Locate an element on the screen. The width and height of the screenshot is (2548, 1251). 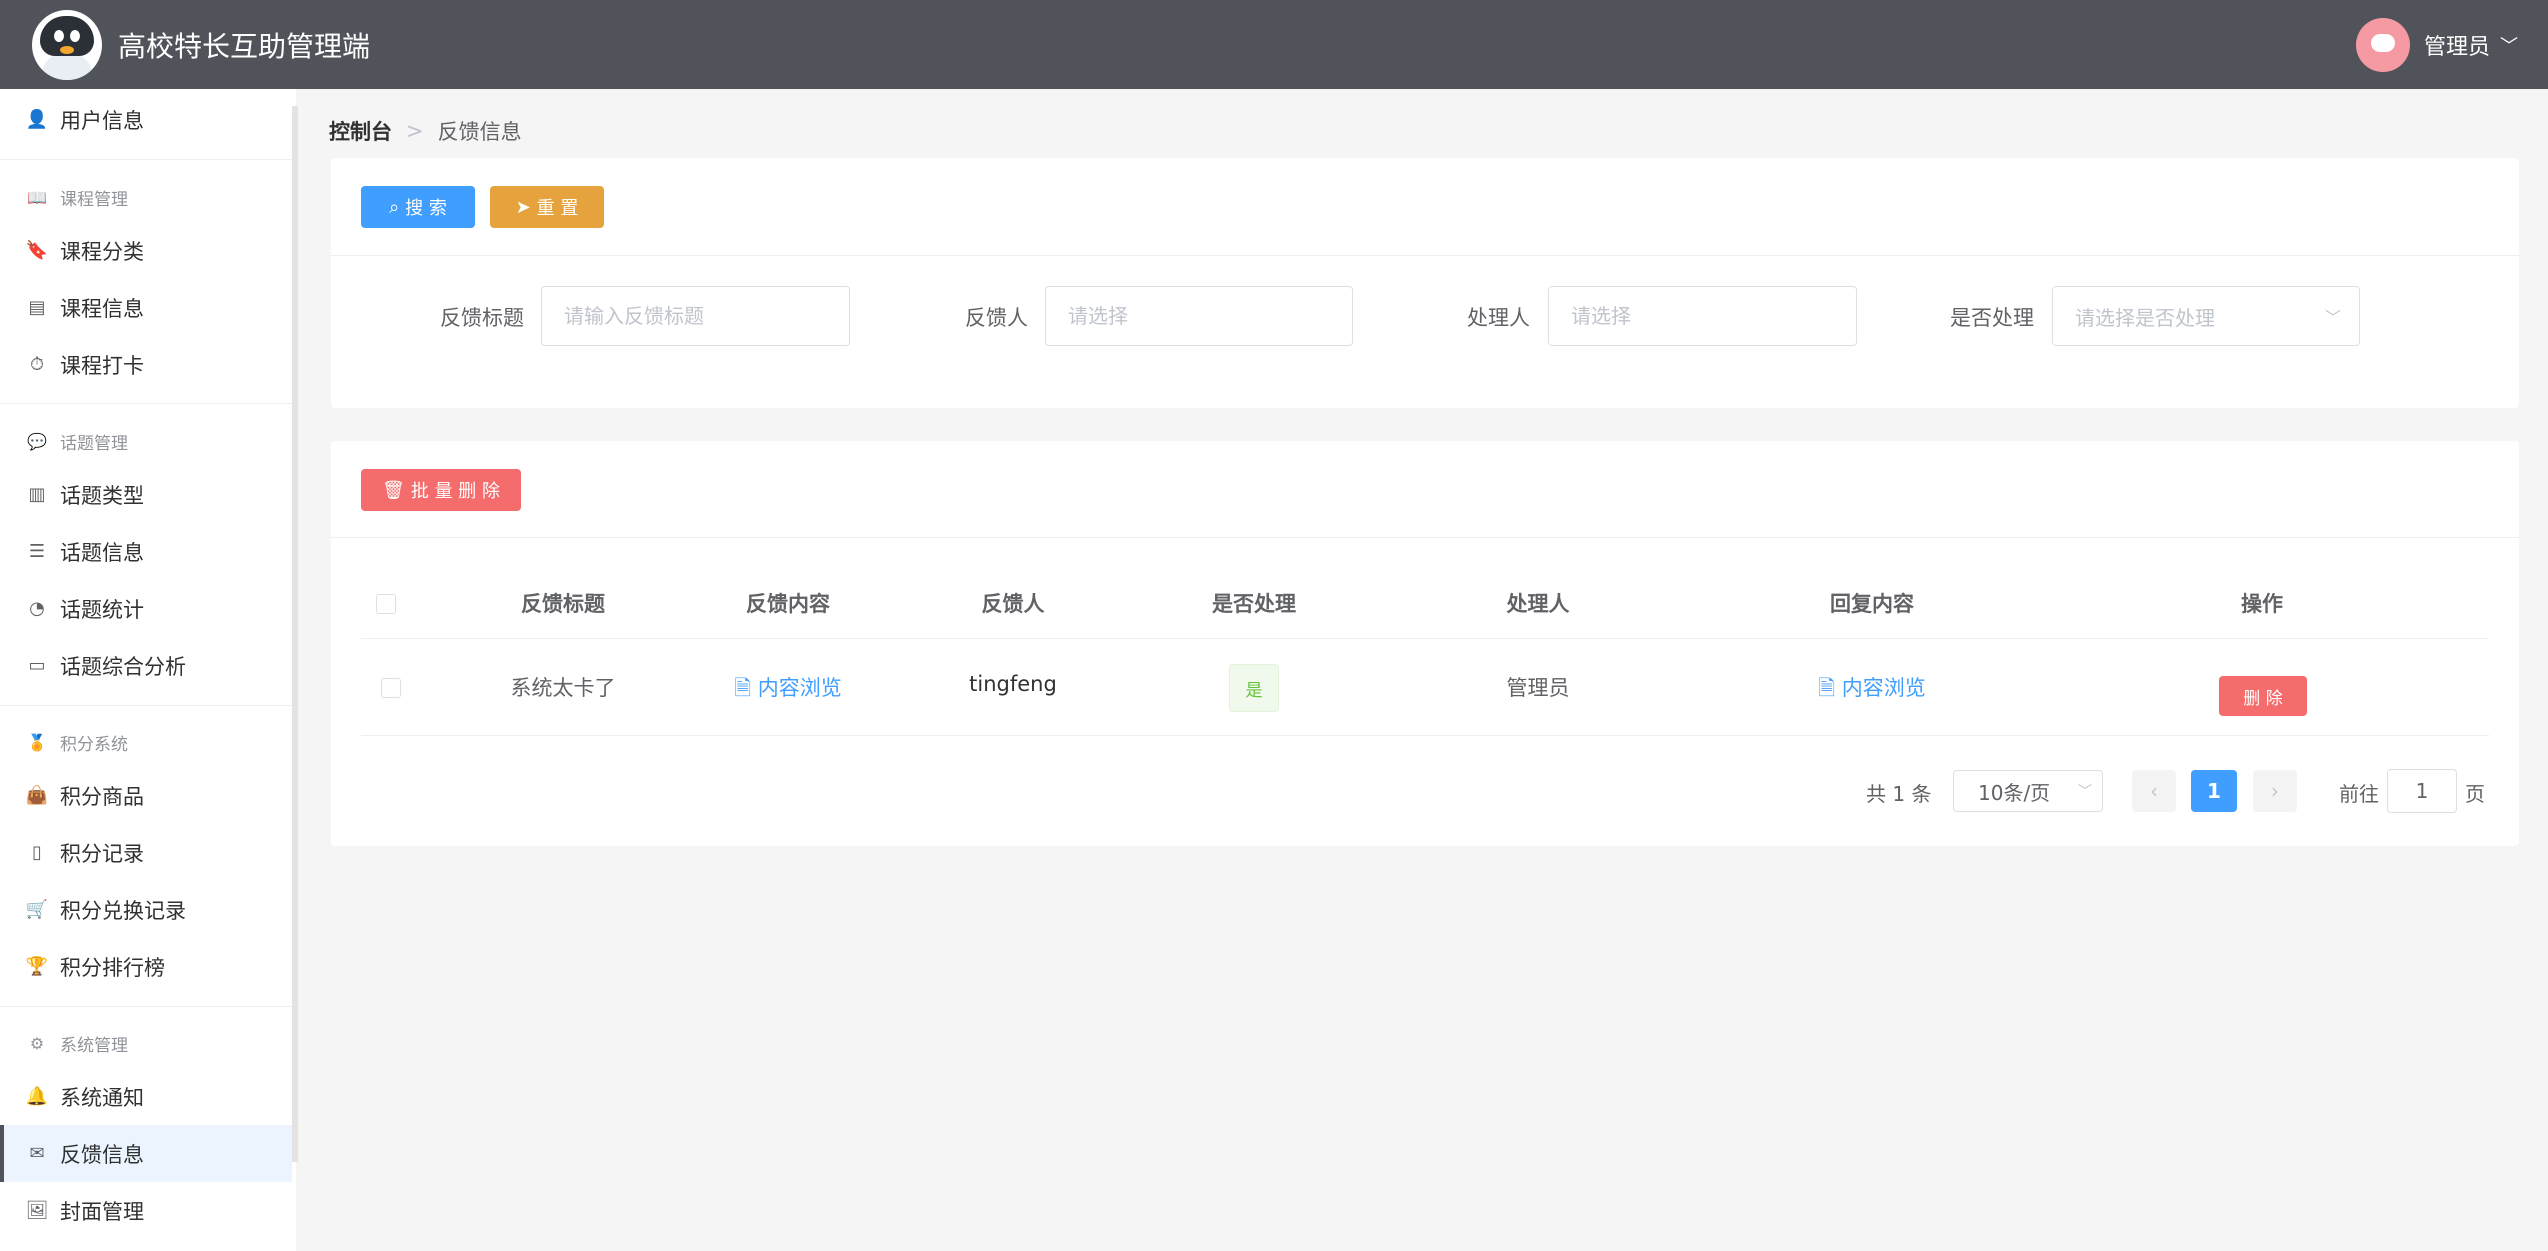
processed-label: 是否处理 is located at coordinates (1992, 318).